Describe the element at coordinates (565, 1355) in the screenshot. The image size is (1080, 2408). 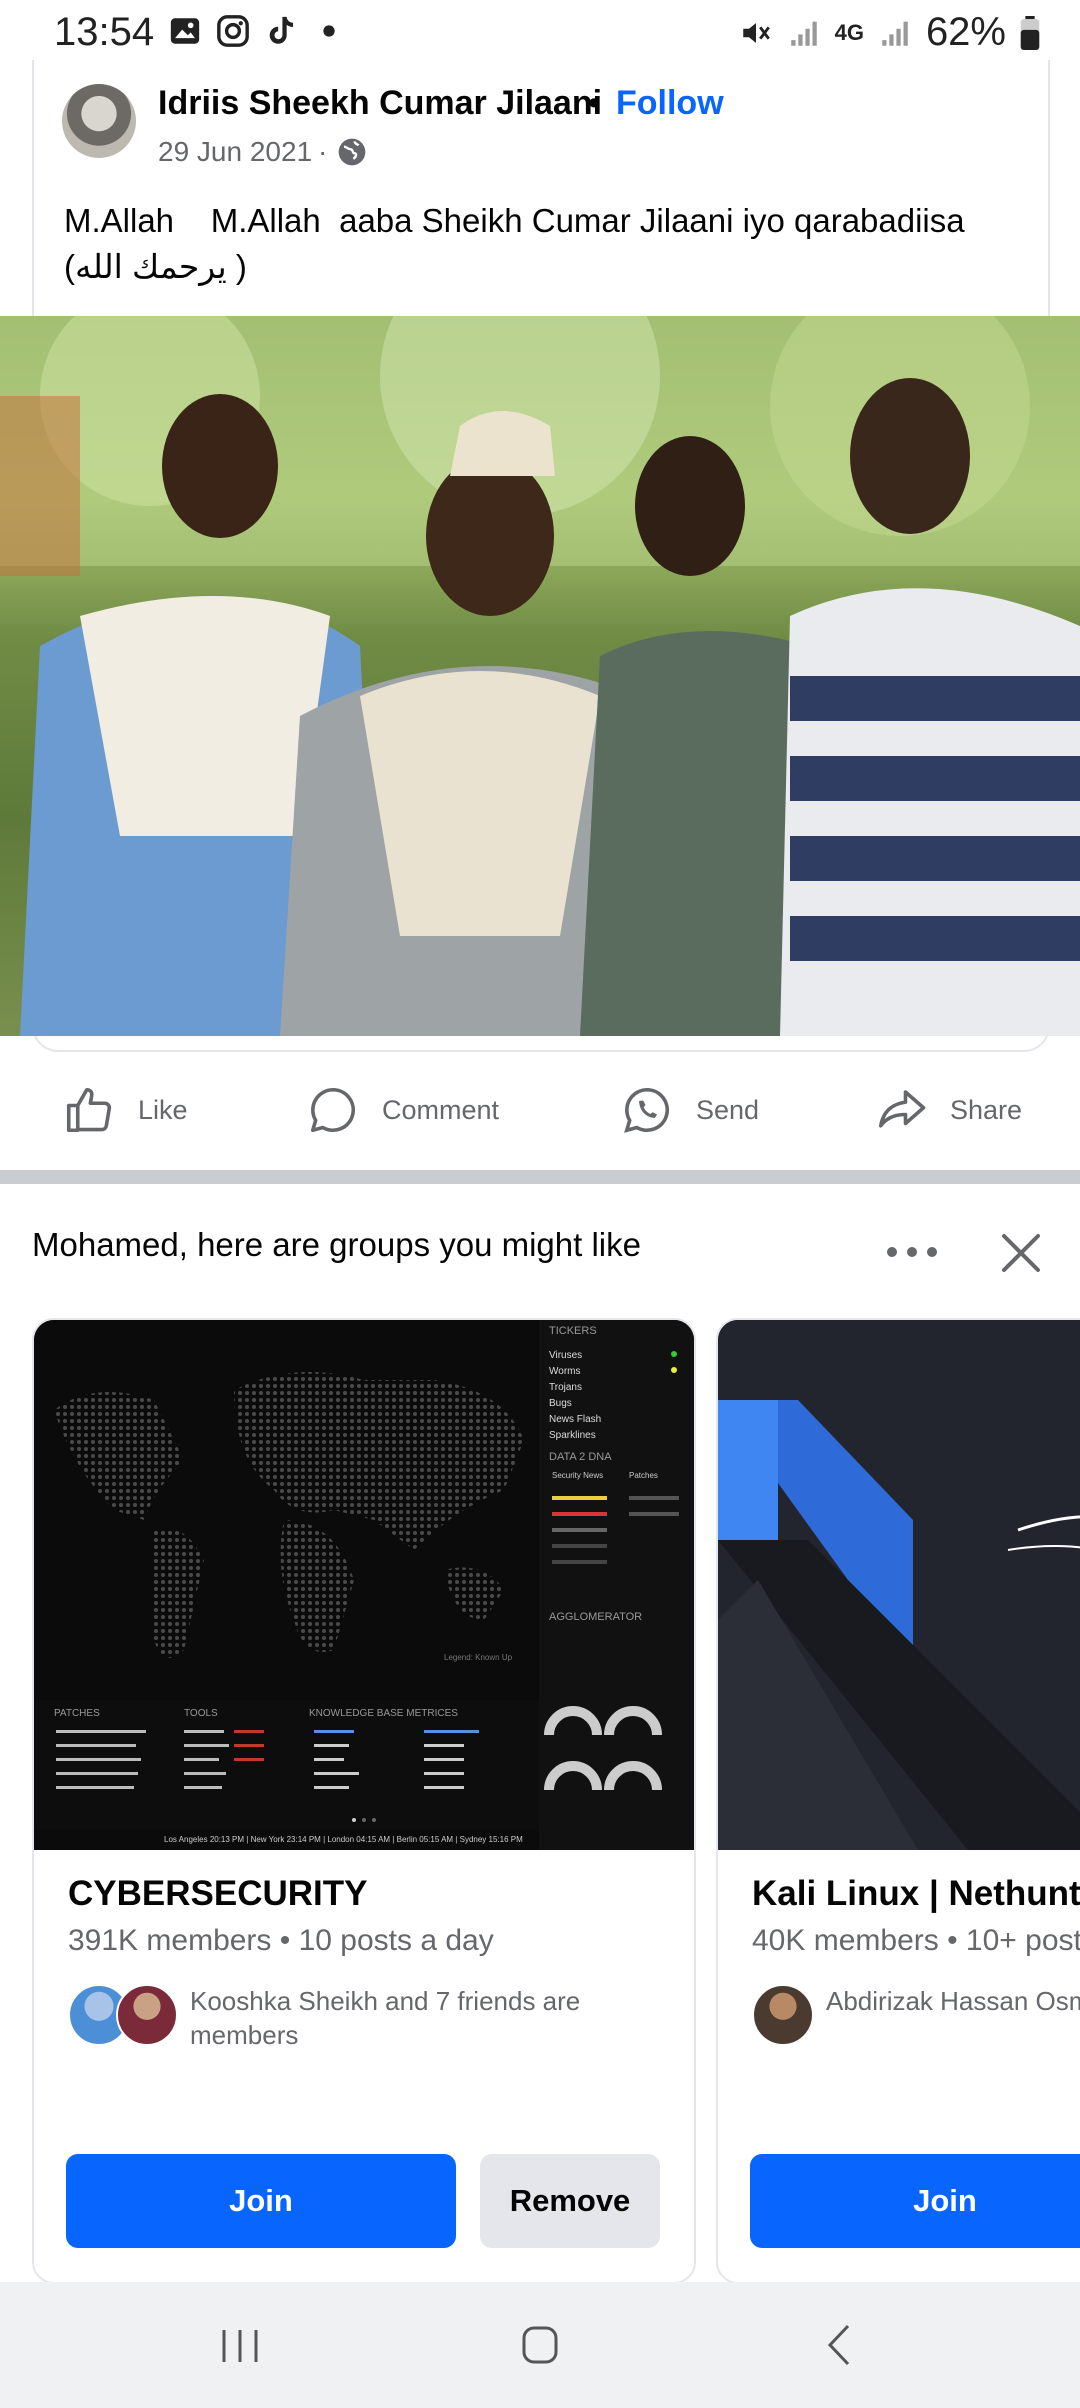
I see `cover-ticker-viruses: Viruses` at that location.